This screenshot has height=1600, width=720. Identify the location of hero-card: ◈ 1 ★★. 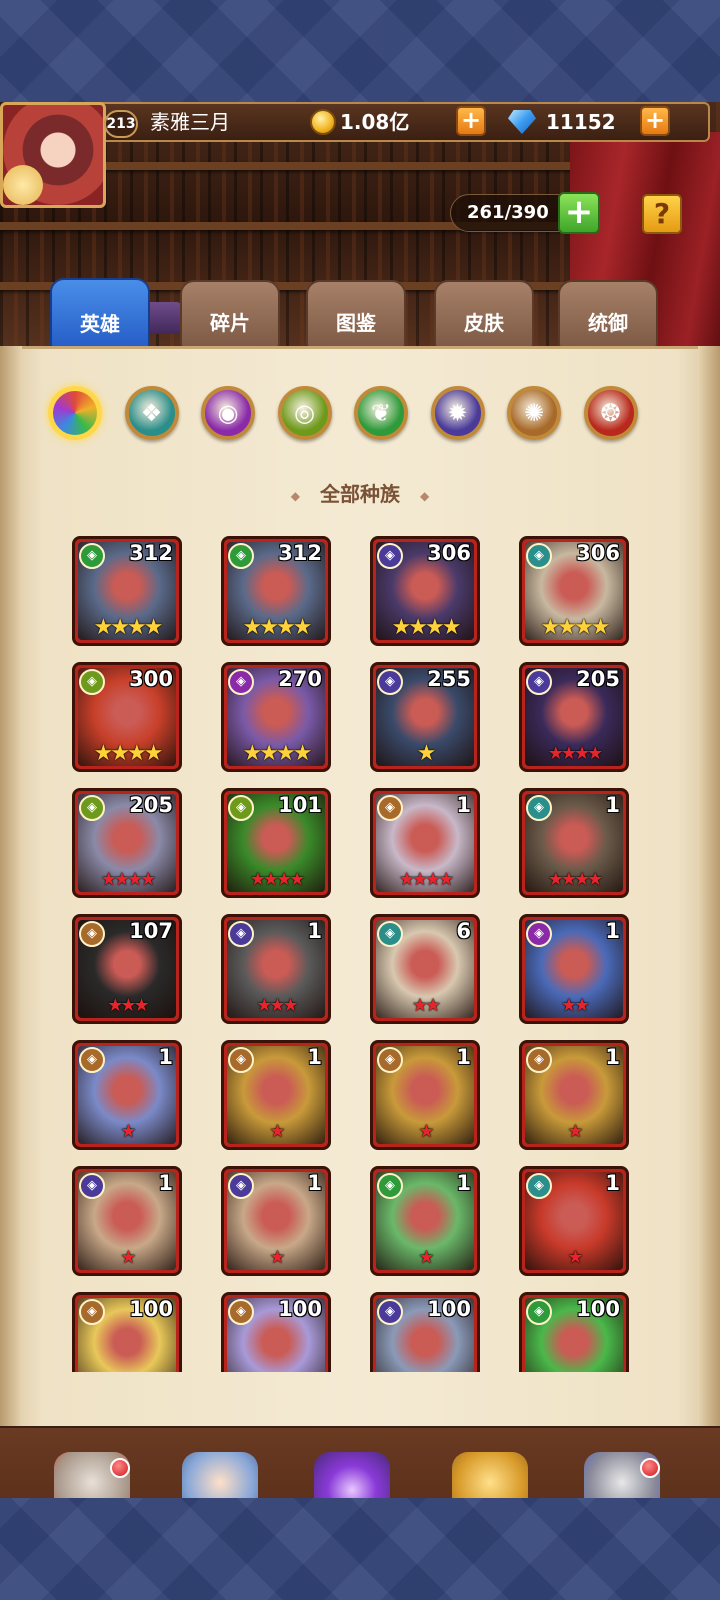
(574, 969).